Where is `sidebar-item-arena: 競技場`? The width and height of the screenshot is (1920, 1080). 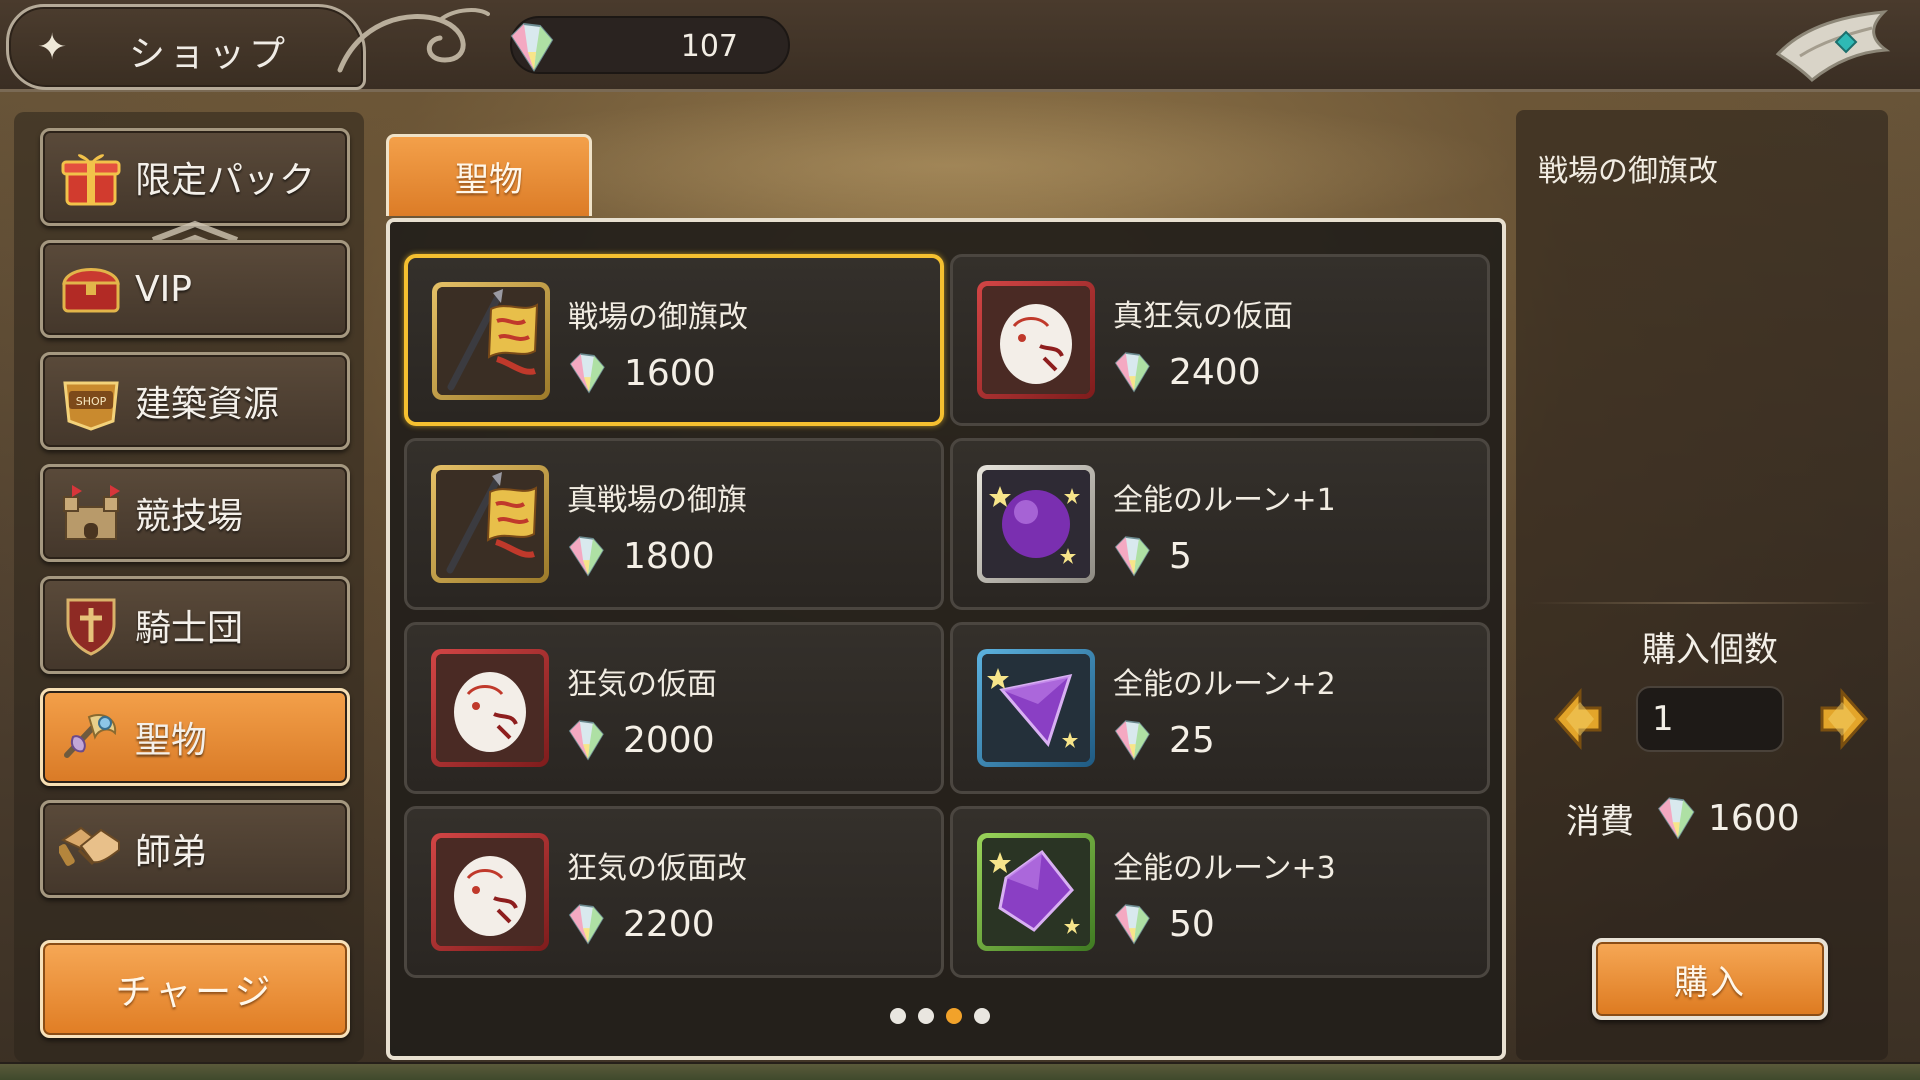 sidebar-item-arena: 競技場 is located at coordinates (195, 513).